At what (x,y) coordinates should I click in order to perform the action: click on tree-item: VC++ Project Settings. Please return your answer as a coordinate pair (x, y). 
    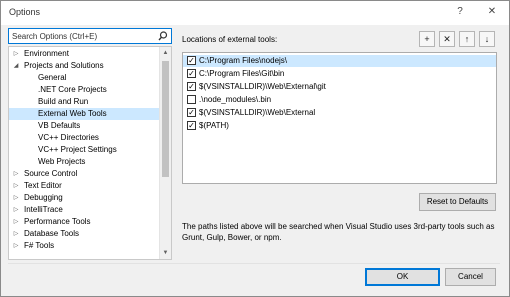
    Looking at the image, I should click on (84, 150).